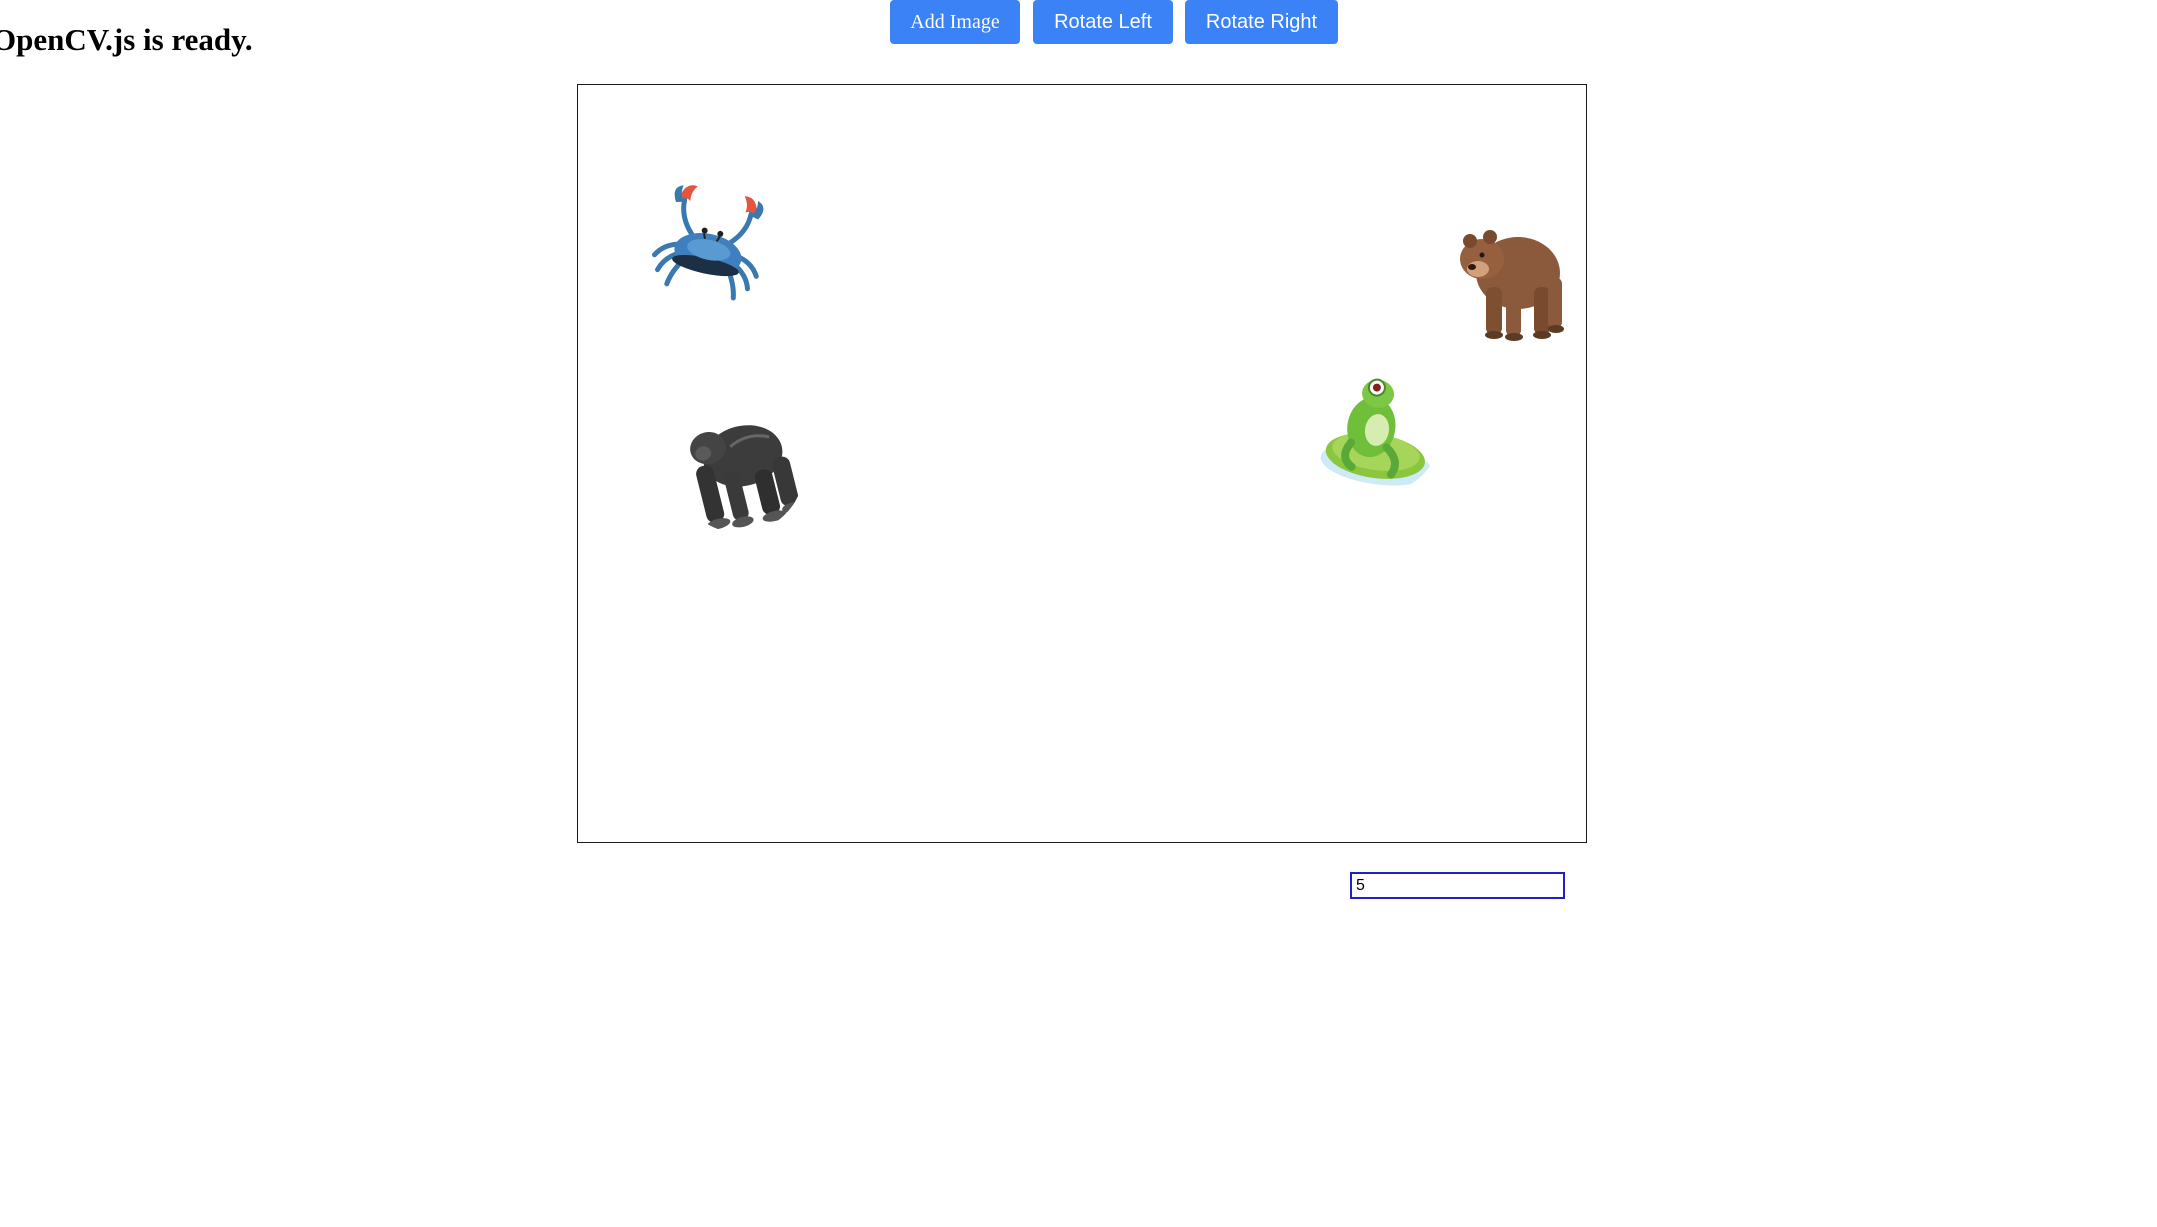 This screenshot has width=2157, height=1227. I want to click on add-image-button: Add Image, so click(955, 22).